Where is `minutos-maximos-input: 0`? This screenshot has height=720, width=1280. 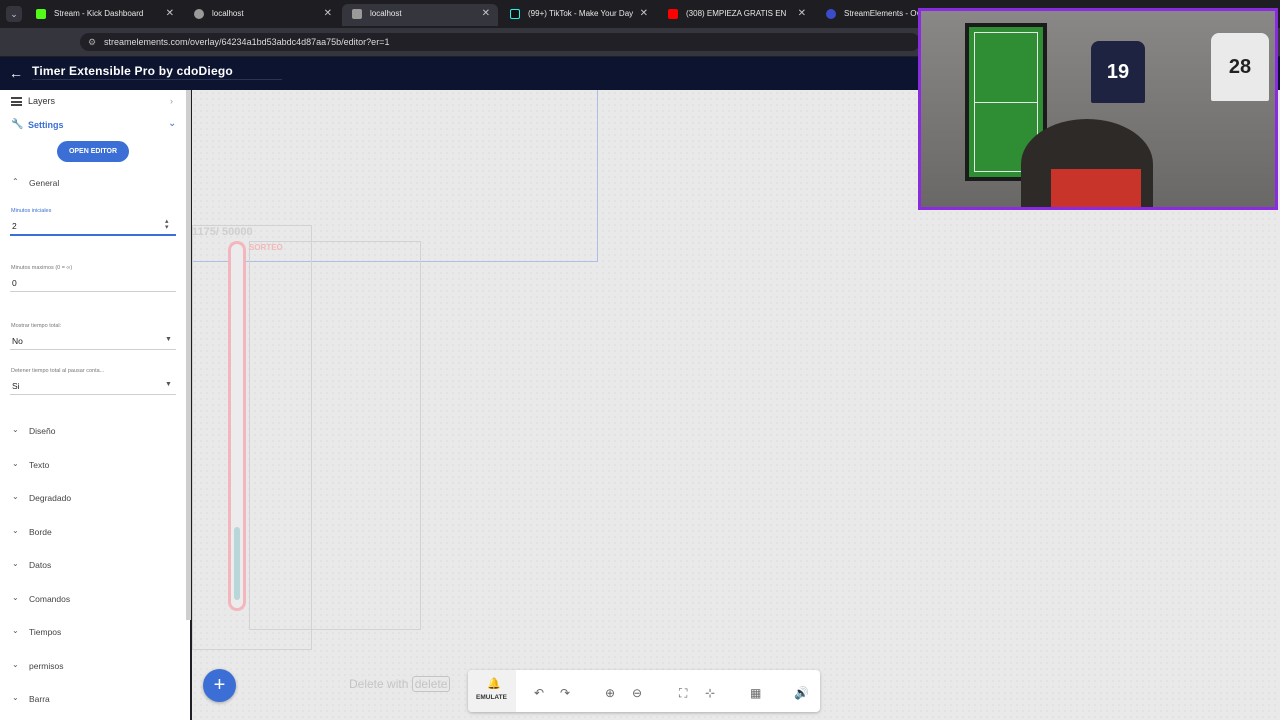
minutos-maximos-input: 0 is located at coordinates (14, 283).